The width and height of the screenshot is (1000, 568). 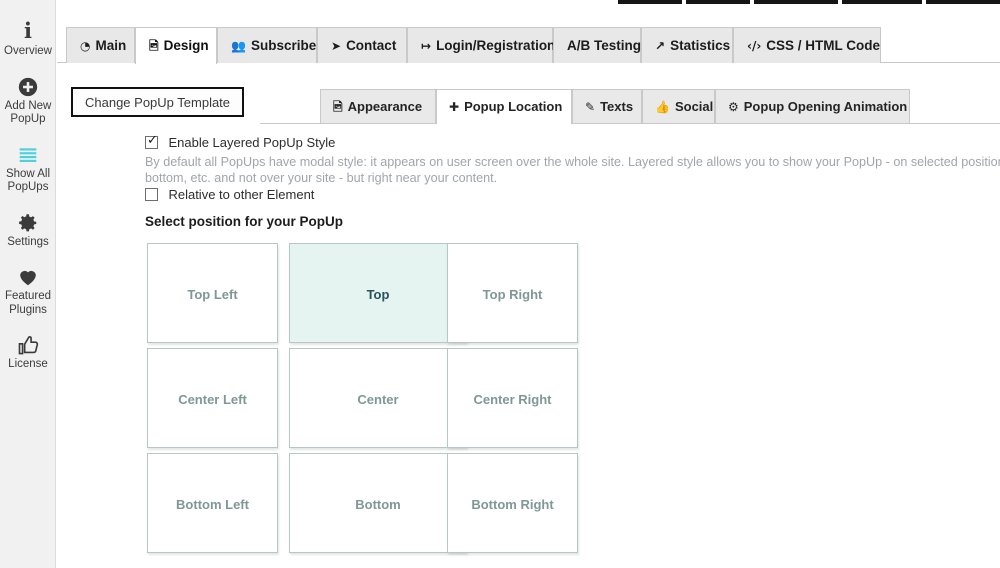 What do you see at coordinates (662, 107) in the screenshot?
I see `thumbs-up-icon: 👍` at bounding box center [662, 107].